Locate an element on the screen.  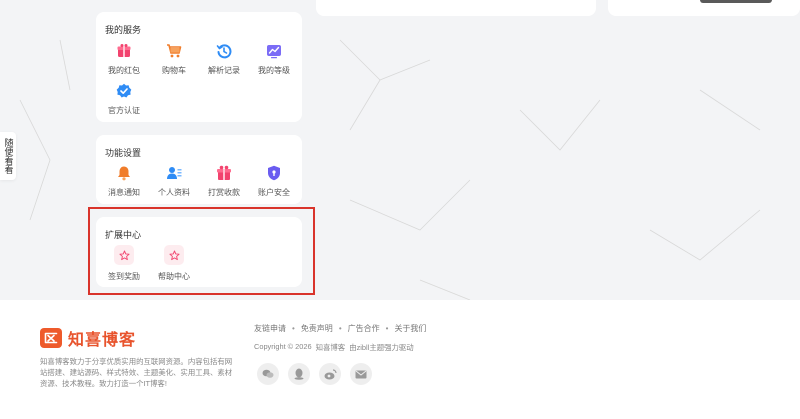
setting-security: 账户安全 is located at coordinates (274, 185).